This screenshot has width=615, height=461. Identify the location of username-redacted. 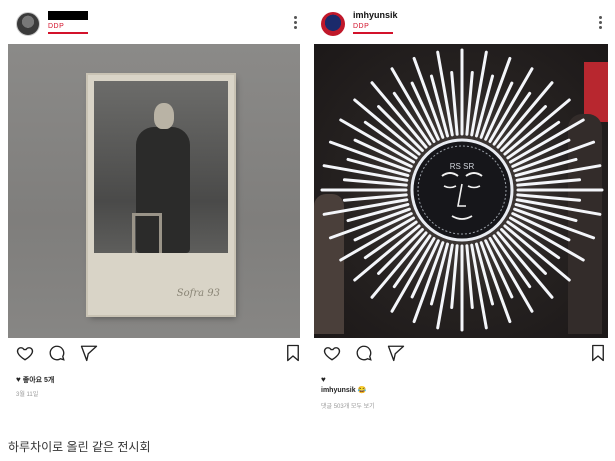
(68, 15).